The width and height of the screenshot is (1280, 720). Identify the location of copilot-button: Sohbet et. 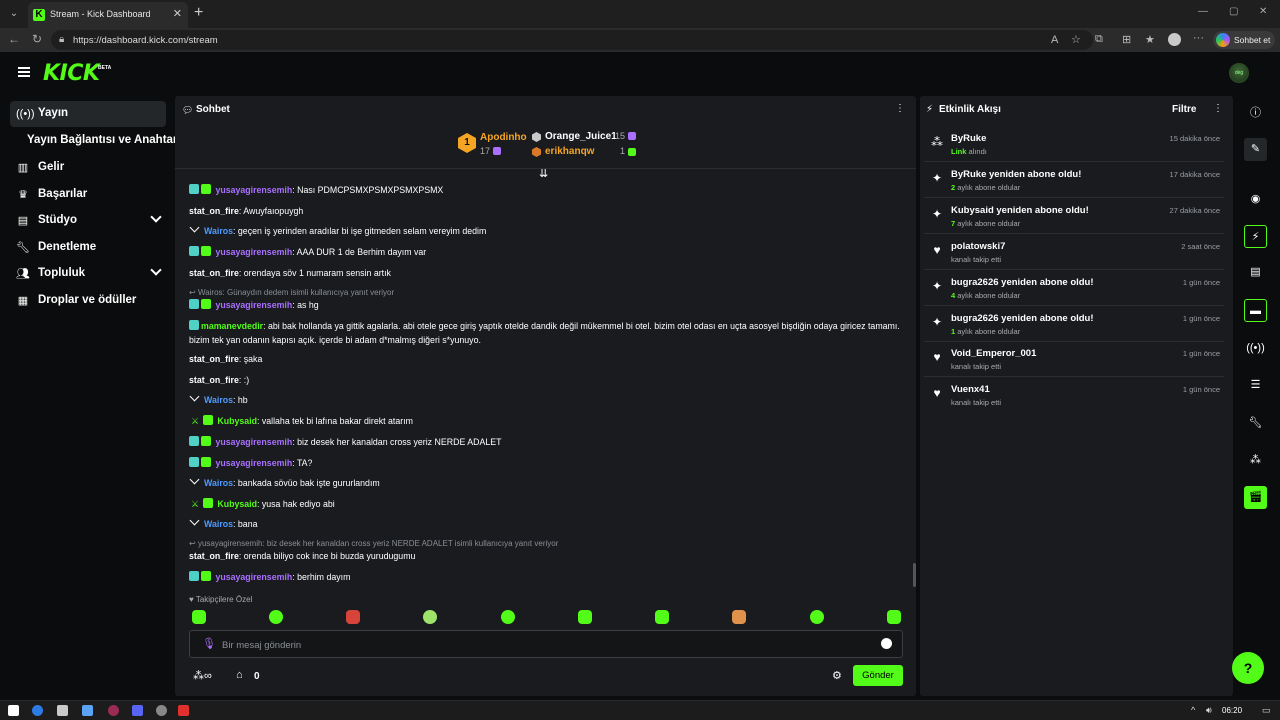
(1244, 40).